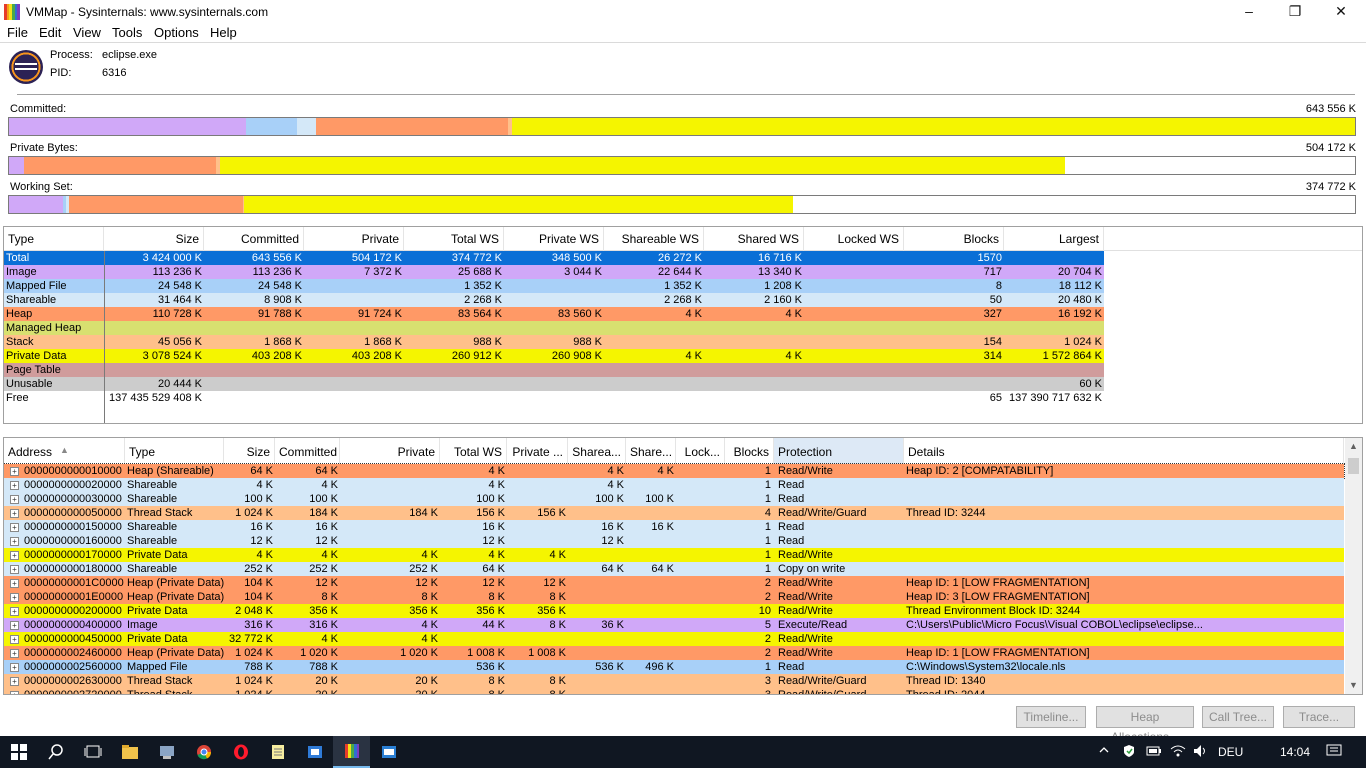 The height and width of the screenshot is (768, 1366). I want to click on summary-col-private: Private, so click(354, 239).